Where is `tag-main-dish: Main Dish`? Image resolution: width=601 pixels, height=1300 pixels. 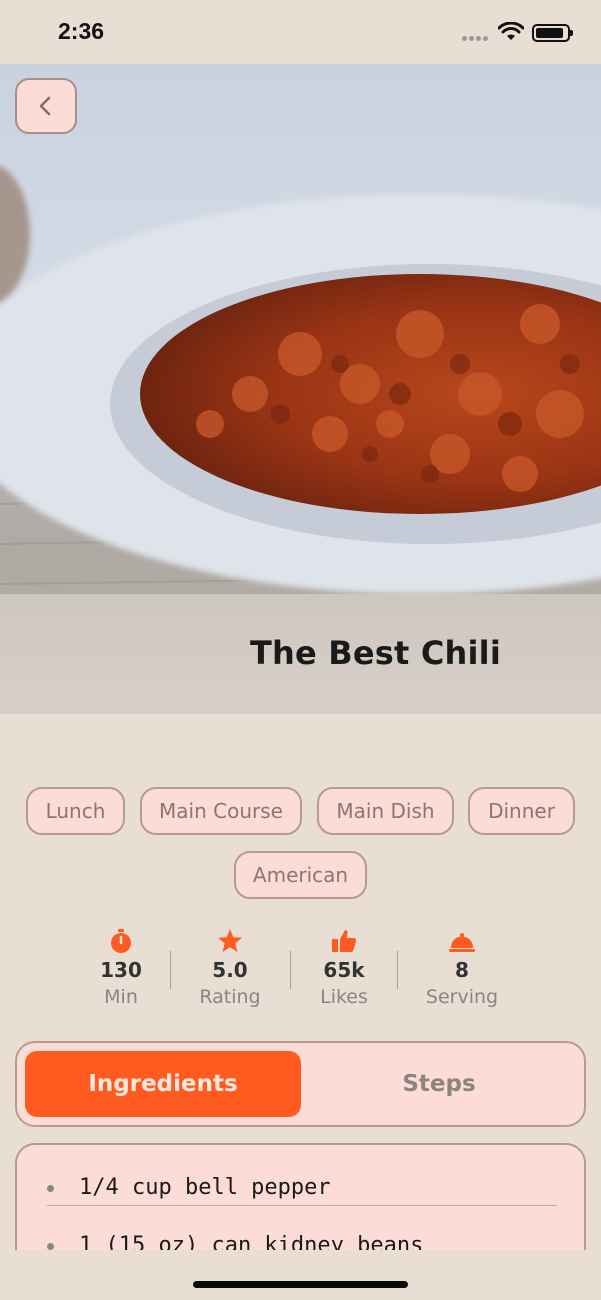
tag-main-dish: Main Dish is located at coordinates (385, 811).